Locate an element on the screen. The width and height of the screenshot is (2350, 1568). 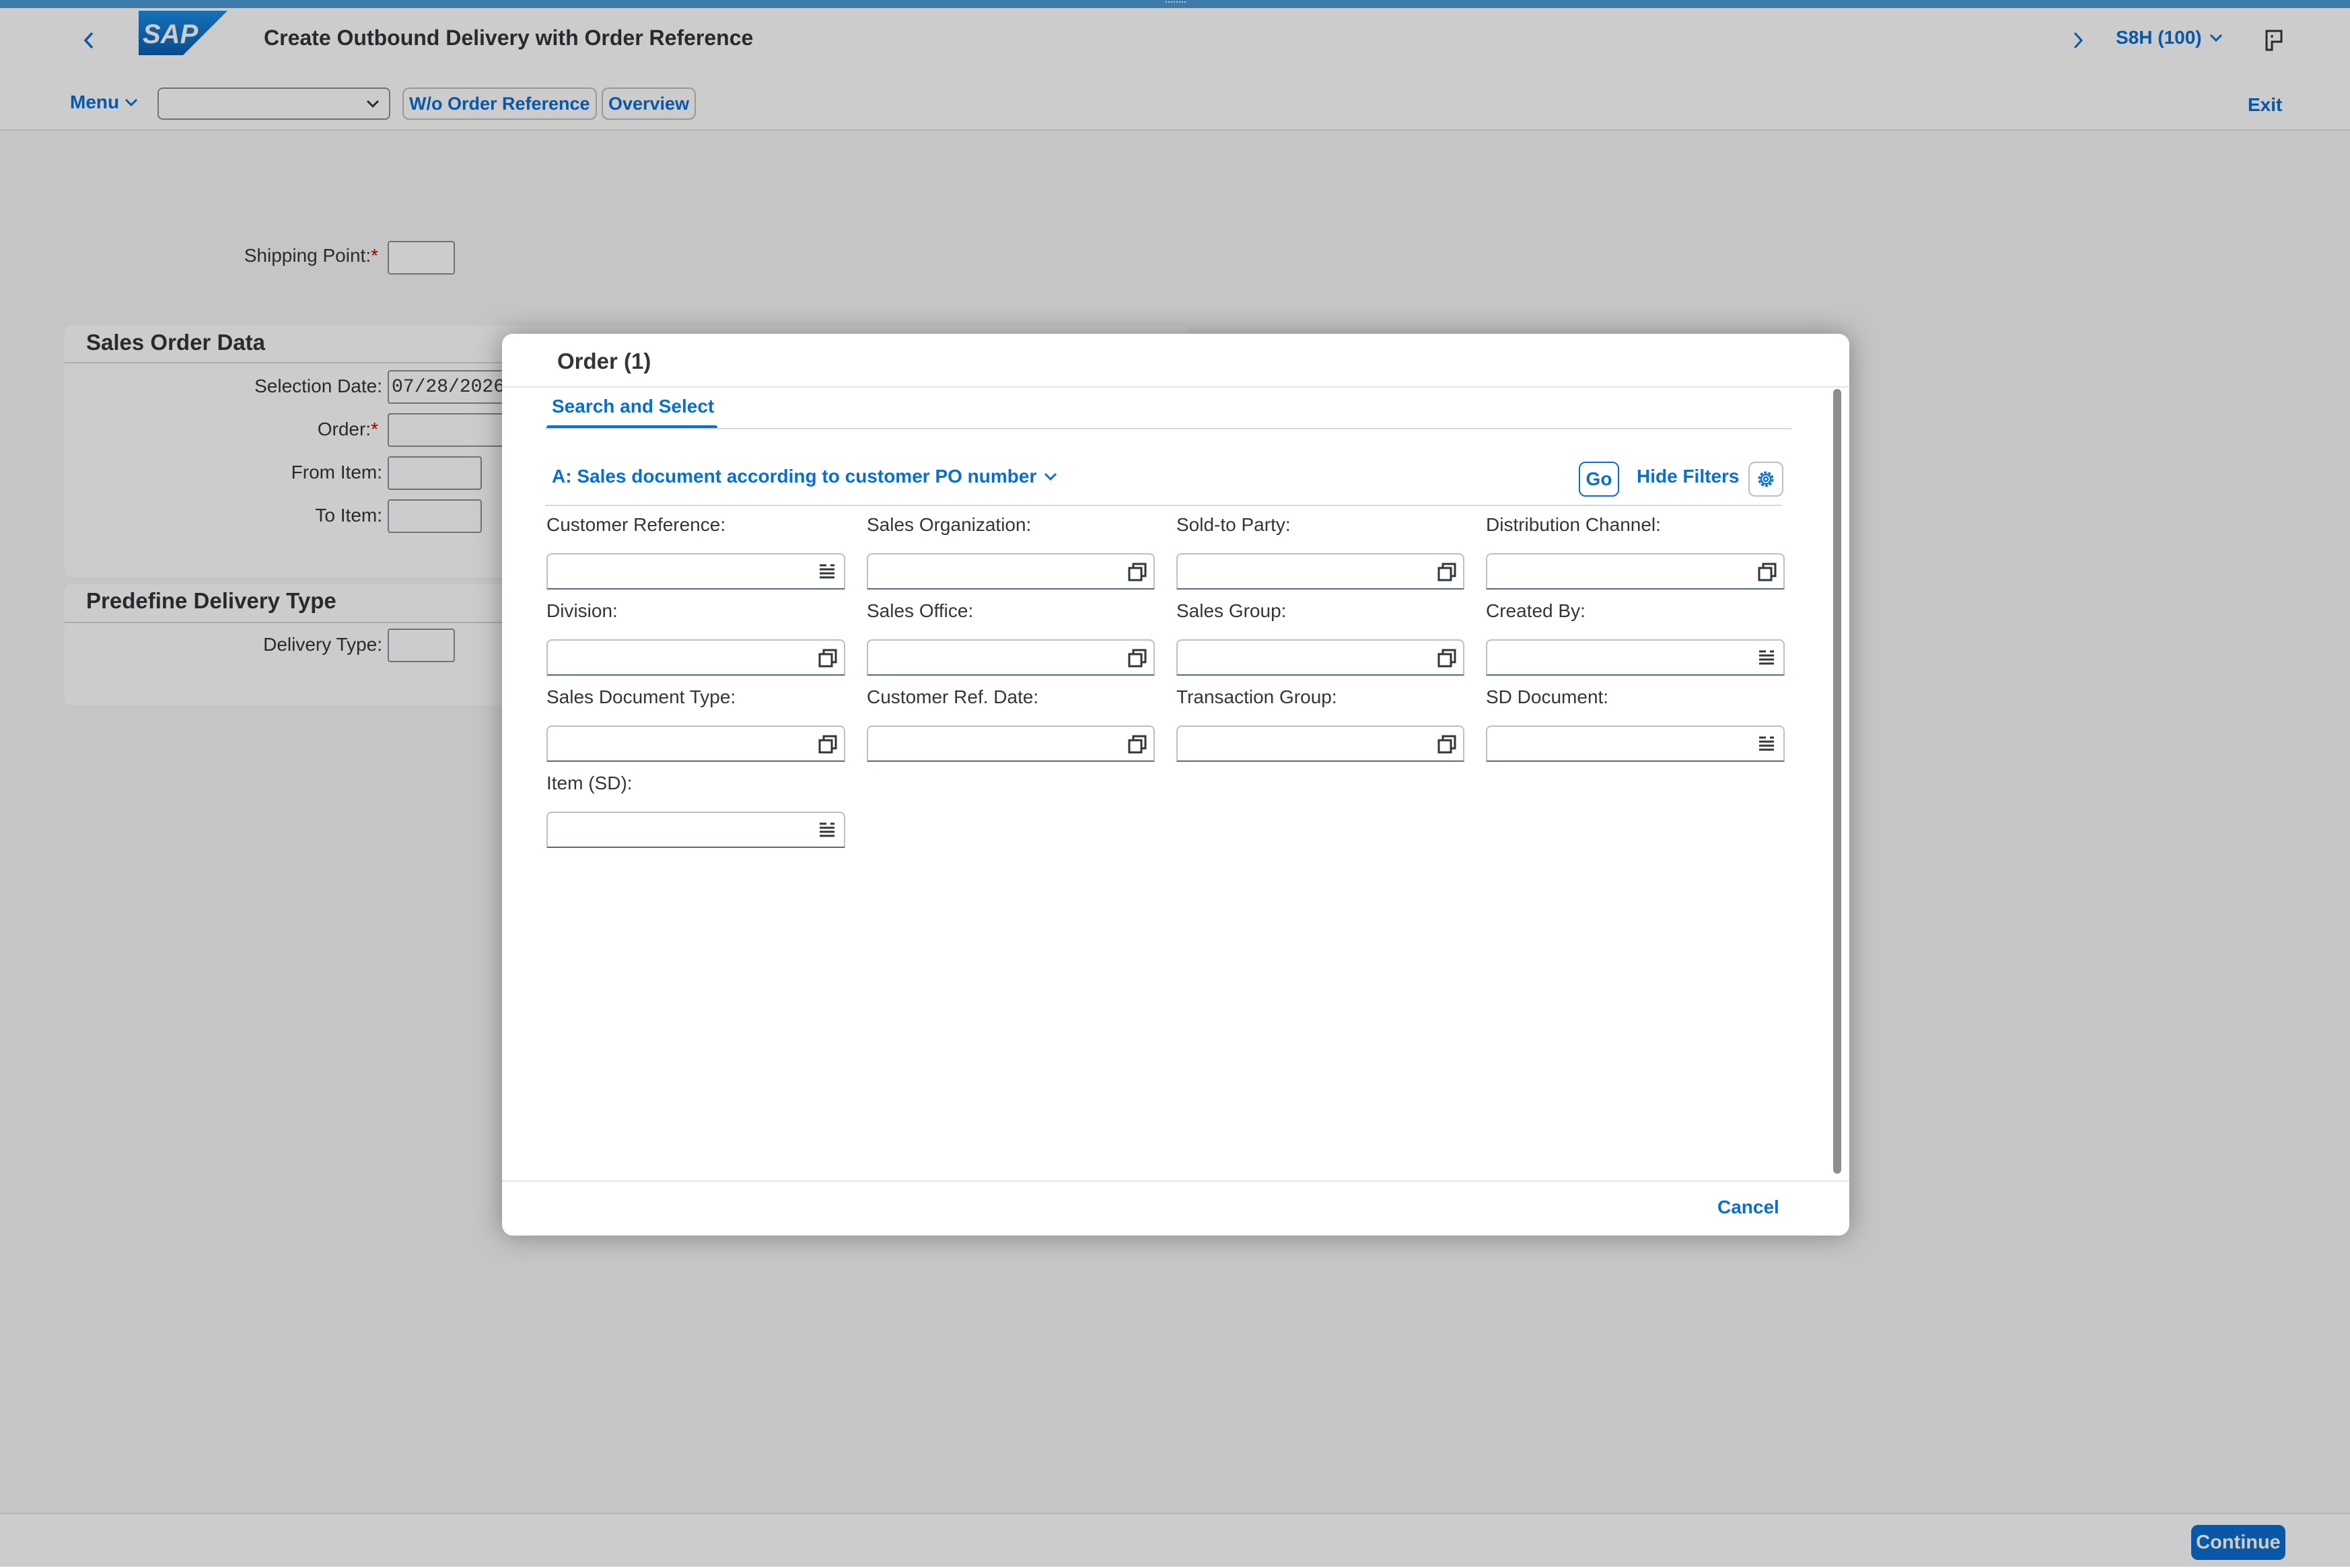
customer-ref-date-input is located at coordinates (1011, 743).